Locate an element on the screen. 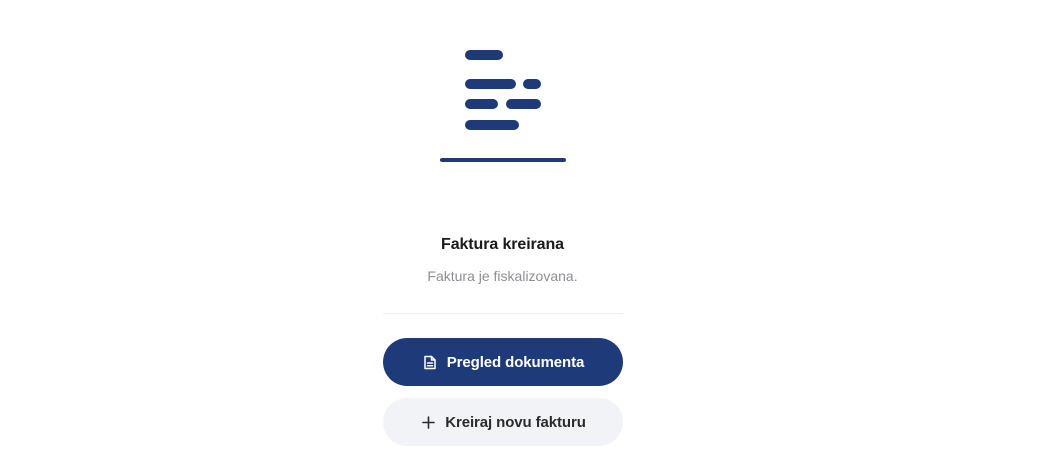 This screenshot has width=1040, height=474. document-lines-icon is located at coordinates (503, 106).